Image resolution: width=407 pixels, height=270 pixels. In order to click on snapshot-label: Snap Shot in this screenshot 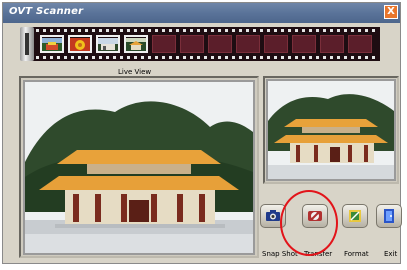, I will do `click(280, 254)`.